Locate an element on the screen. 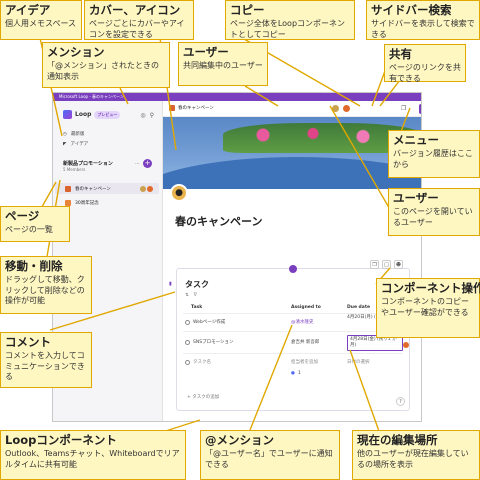  comment-marker-icon: ▮ is located at coordinates (170, 284).